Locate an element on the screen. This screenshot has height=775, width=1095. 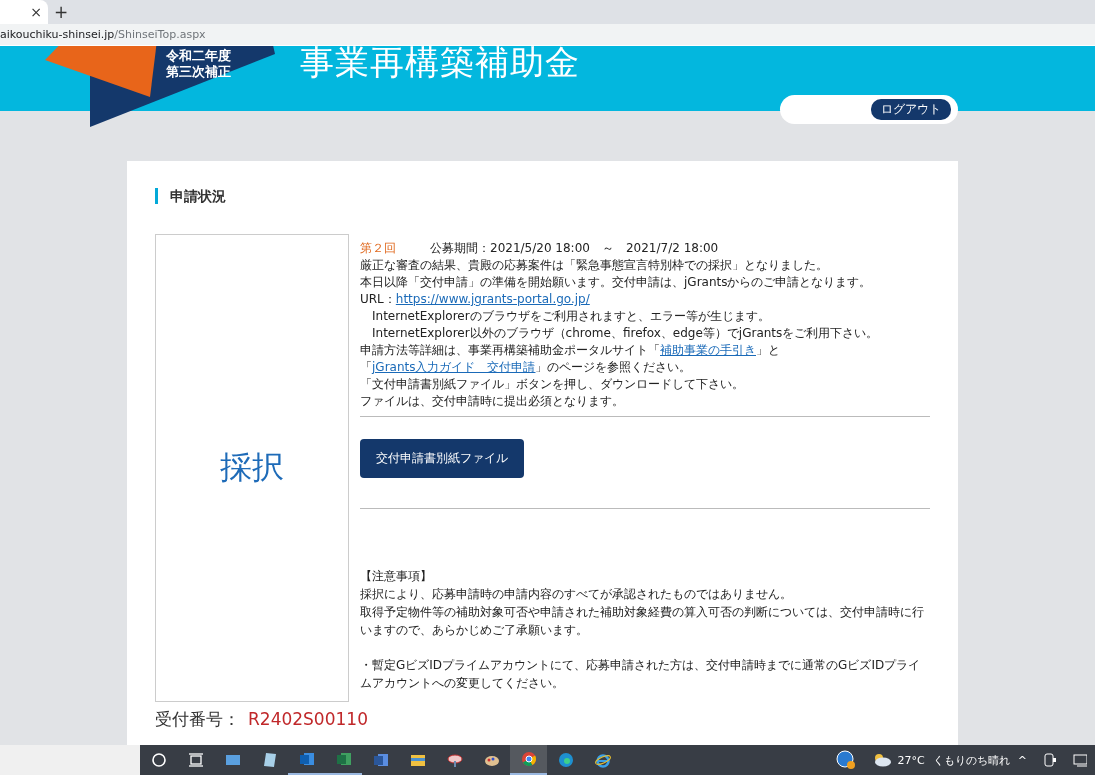
notice-text: URL：https://www.jgrants-portal.go.jp/ is located at coordinates (475, 299).